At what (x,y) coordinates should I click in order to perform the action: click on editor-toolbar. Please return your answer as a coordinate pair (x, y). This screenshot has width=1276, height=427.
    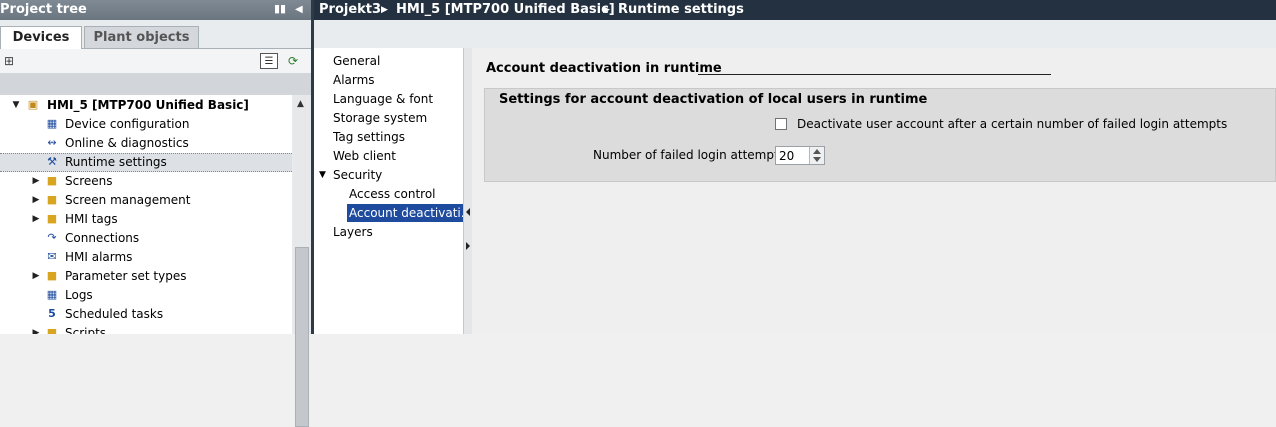
    Looking at the image, I should click on (795, 34).